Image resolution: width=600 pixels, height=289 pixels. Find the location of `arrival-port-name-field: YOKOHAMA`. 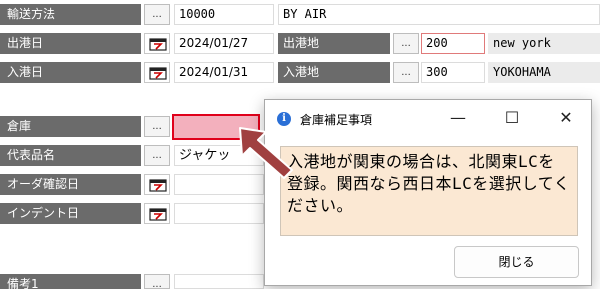

arrival-port-name-field: YOKOHAMA is located at coordinates (544, 72).